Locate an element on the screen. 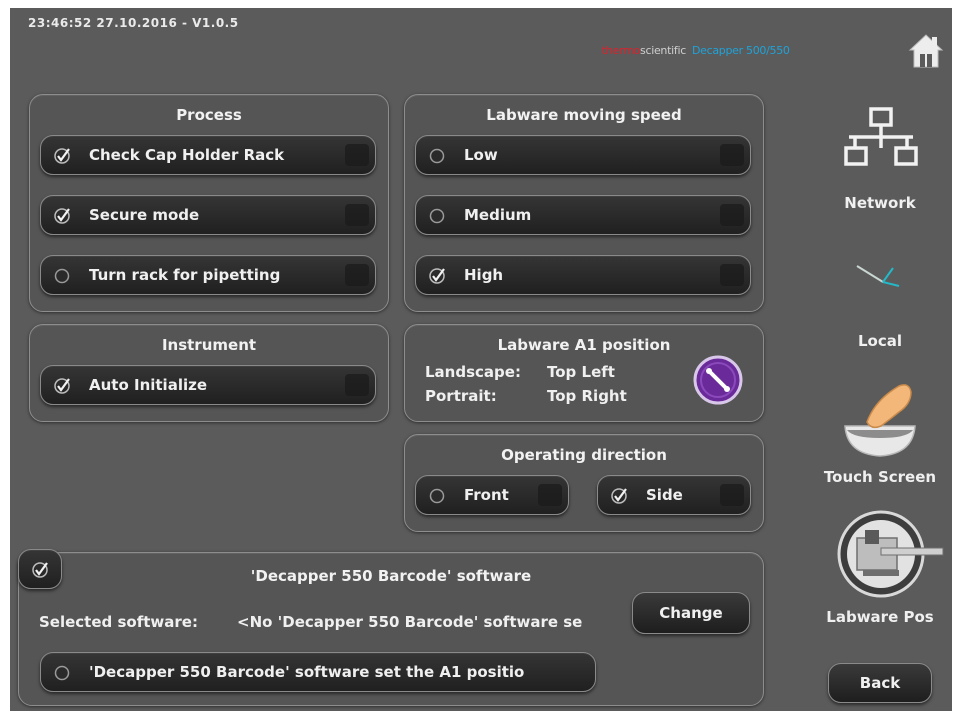 This screenshot has height=717, width=959. option-check-cap-holder-rack: Check Cap Holder Rack is located at coordinates (208, 155).